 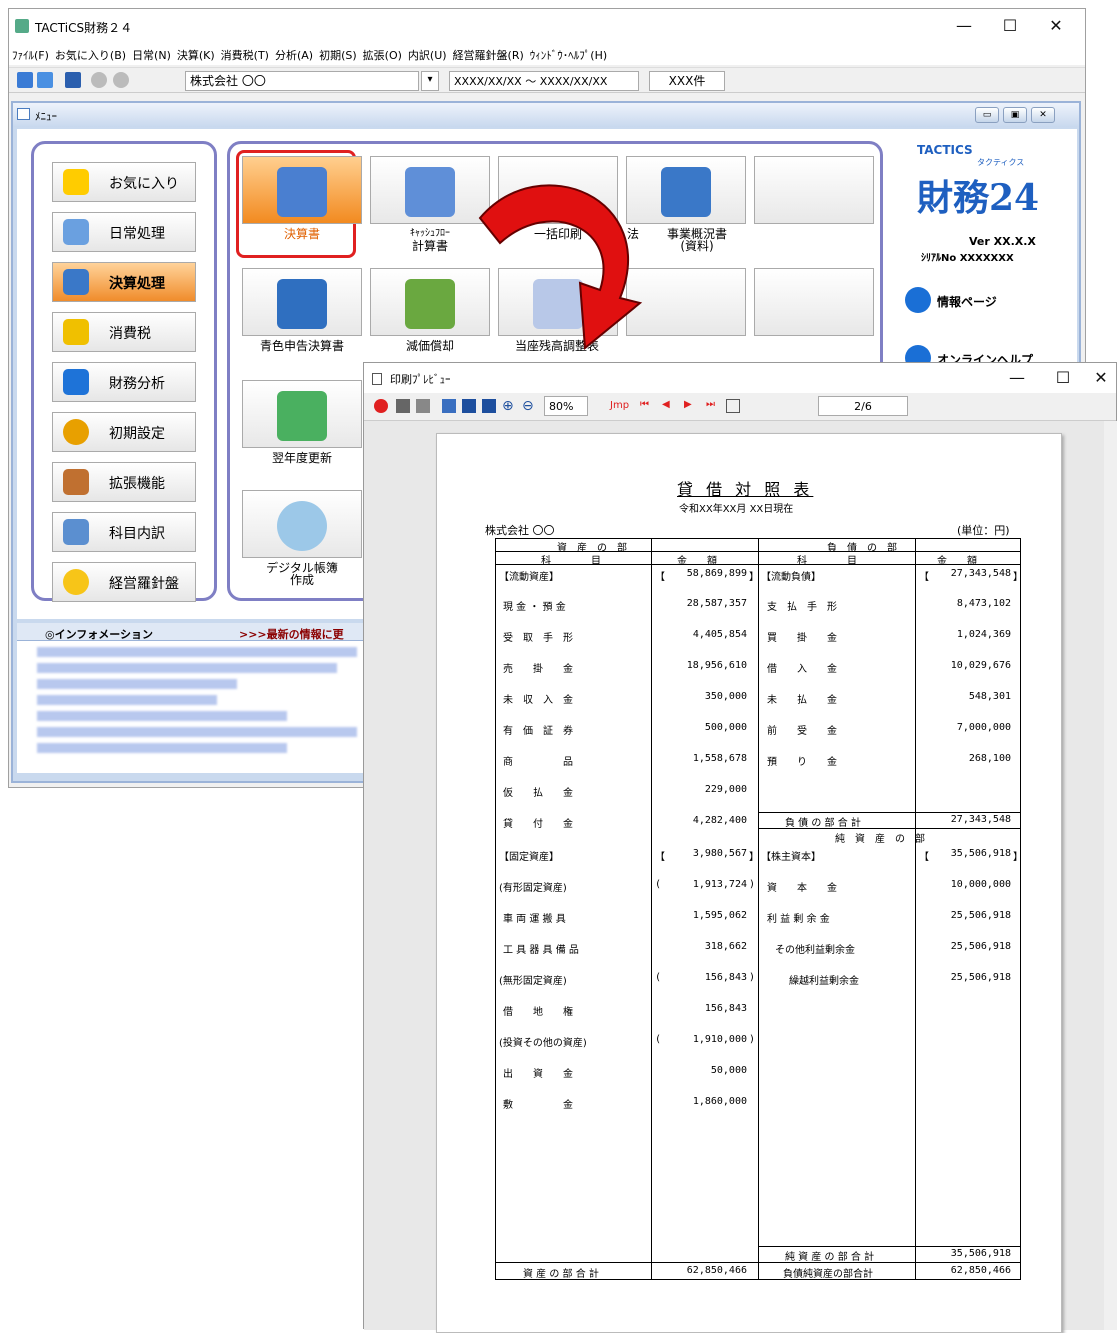 I want to click on menu-analysis: 分析(A), so click(x=294, y=53).